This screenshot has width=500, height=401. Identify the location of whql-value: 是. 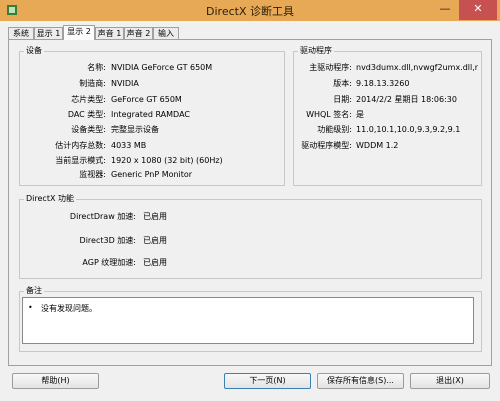
(360, 114).